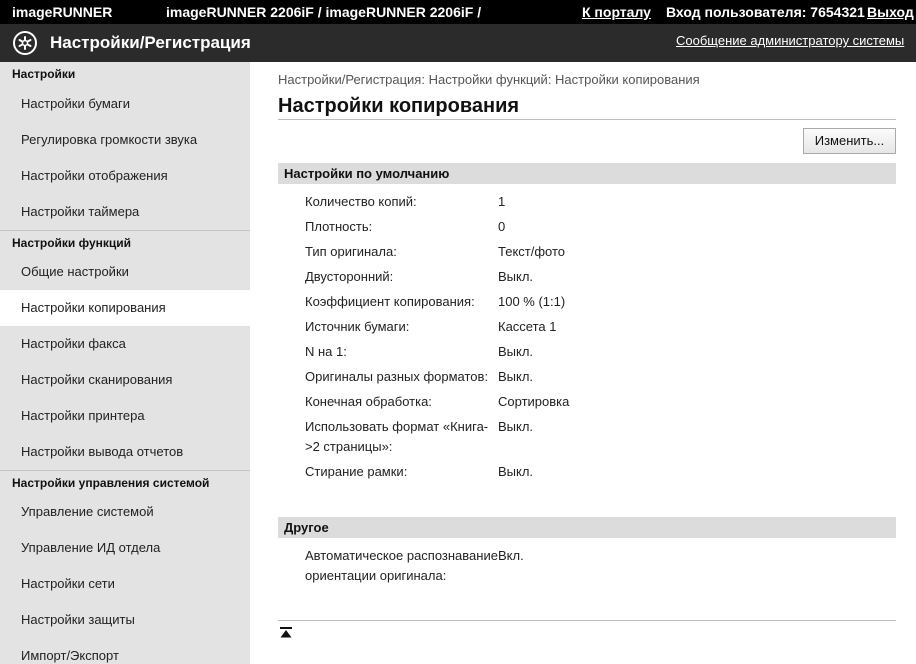  What do you see at coordinates (502, 226) in the screenshot?
I see `setting-value: 0` at bounding box center [502, 226].